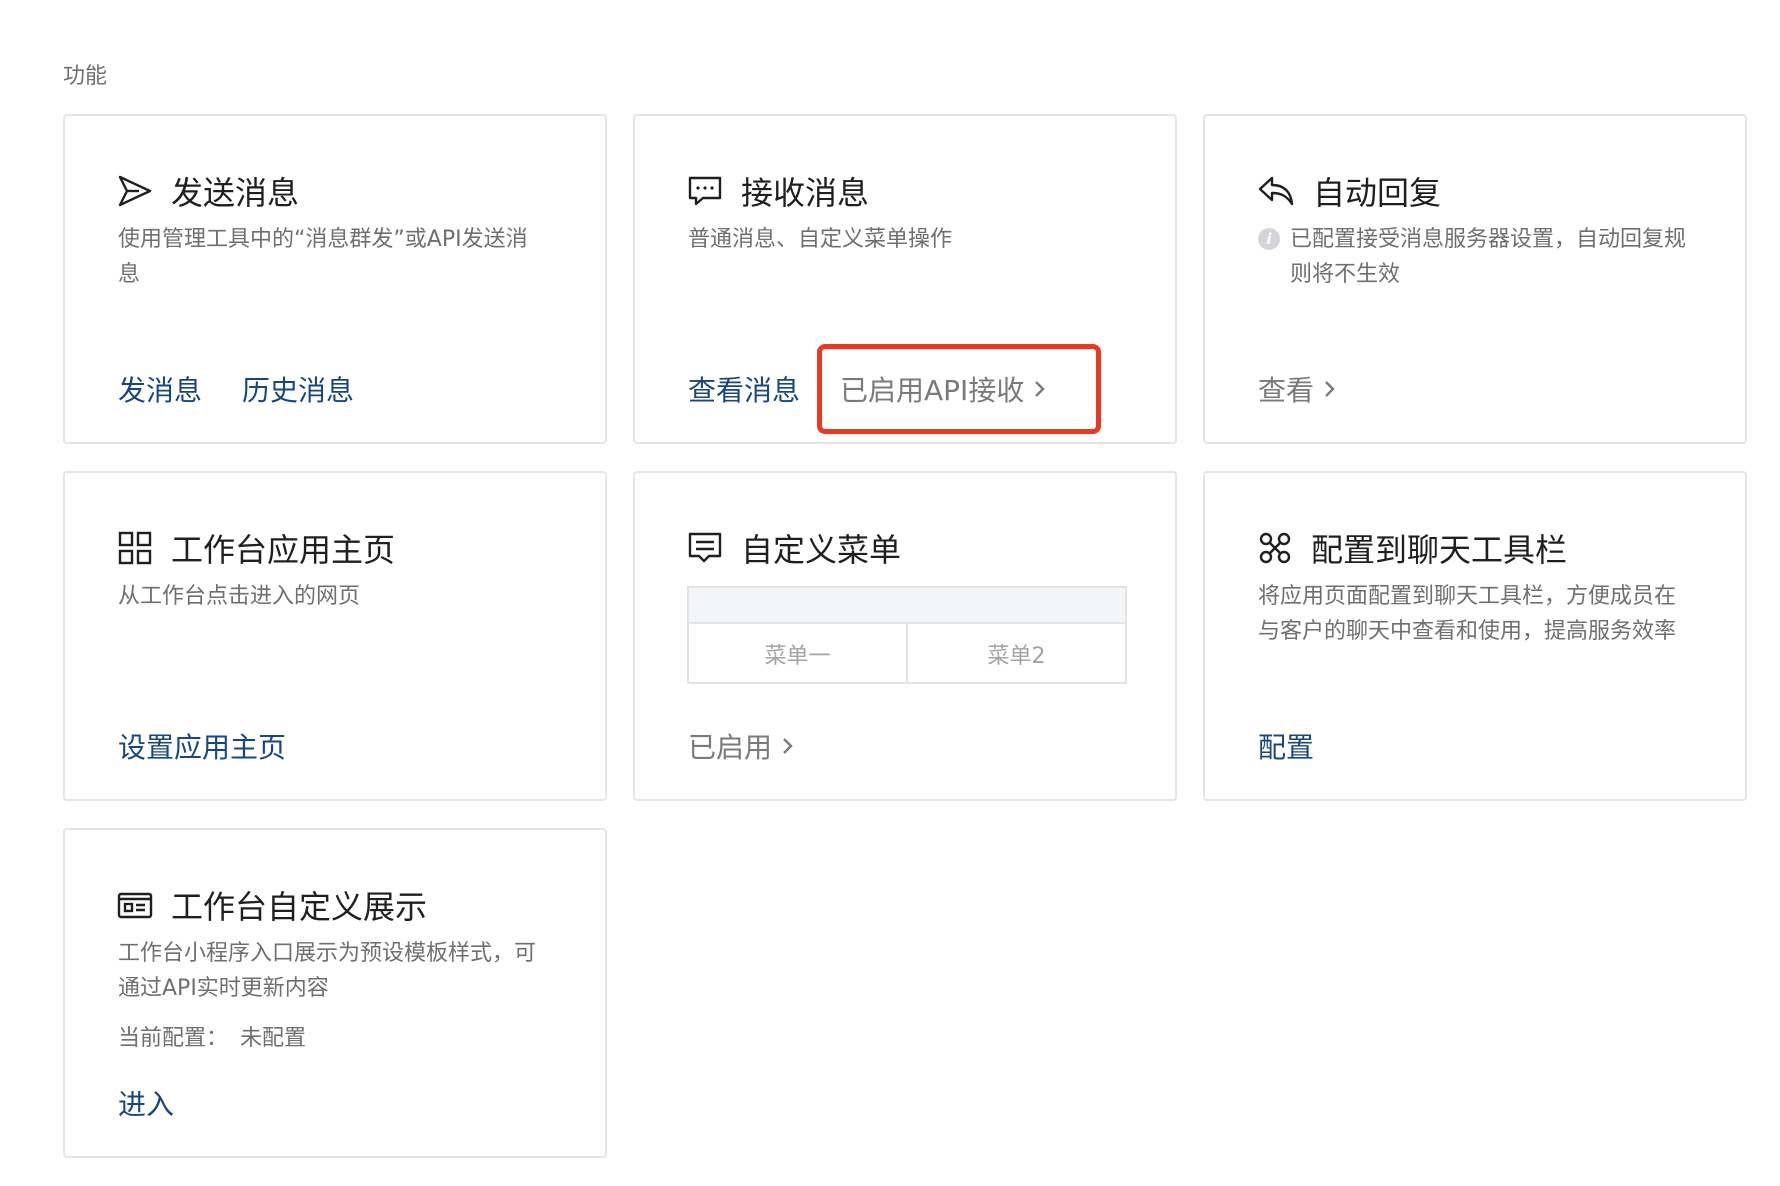 The height and width of the screenshot is (1186, 1780). Describe the element at coordinates (797, 656) in the screenshot. I see `menu-preview-item: 菜单一` at that location.